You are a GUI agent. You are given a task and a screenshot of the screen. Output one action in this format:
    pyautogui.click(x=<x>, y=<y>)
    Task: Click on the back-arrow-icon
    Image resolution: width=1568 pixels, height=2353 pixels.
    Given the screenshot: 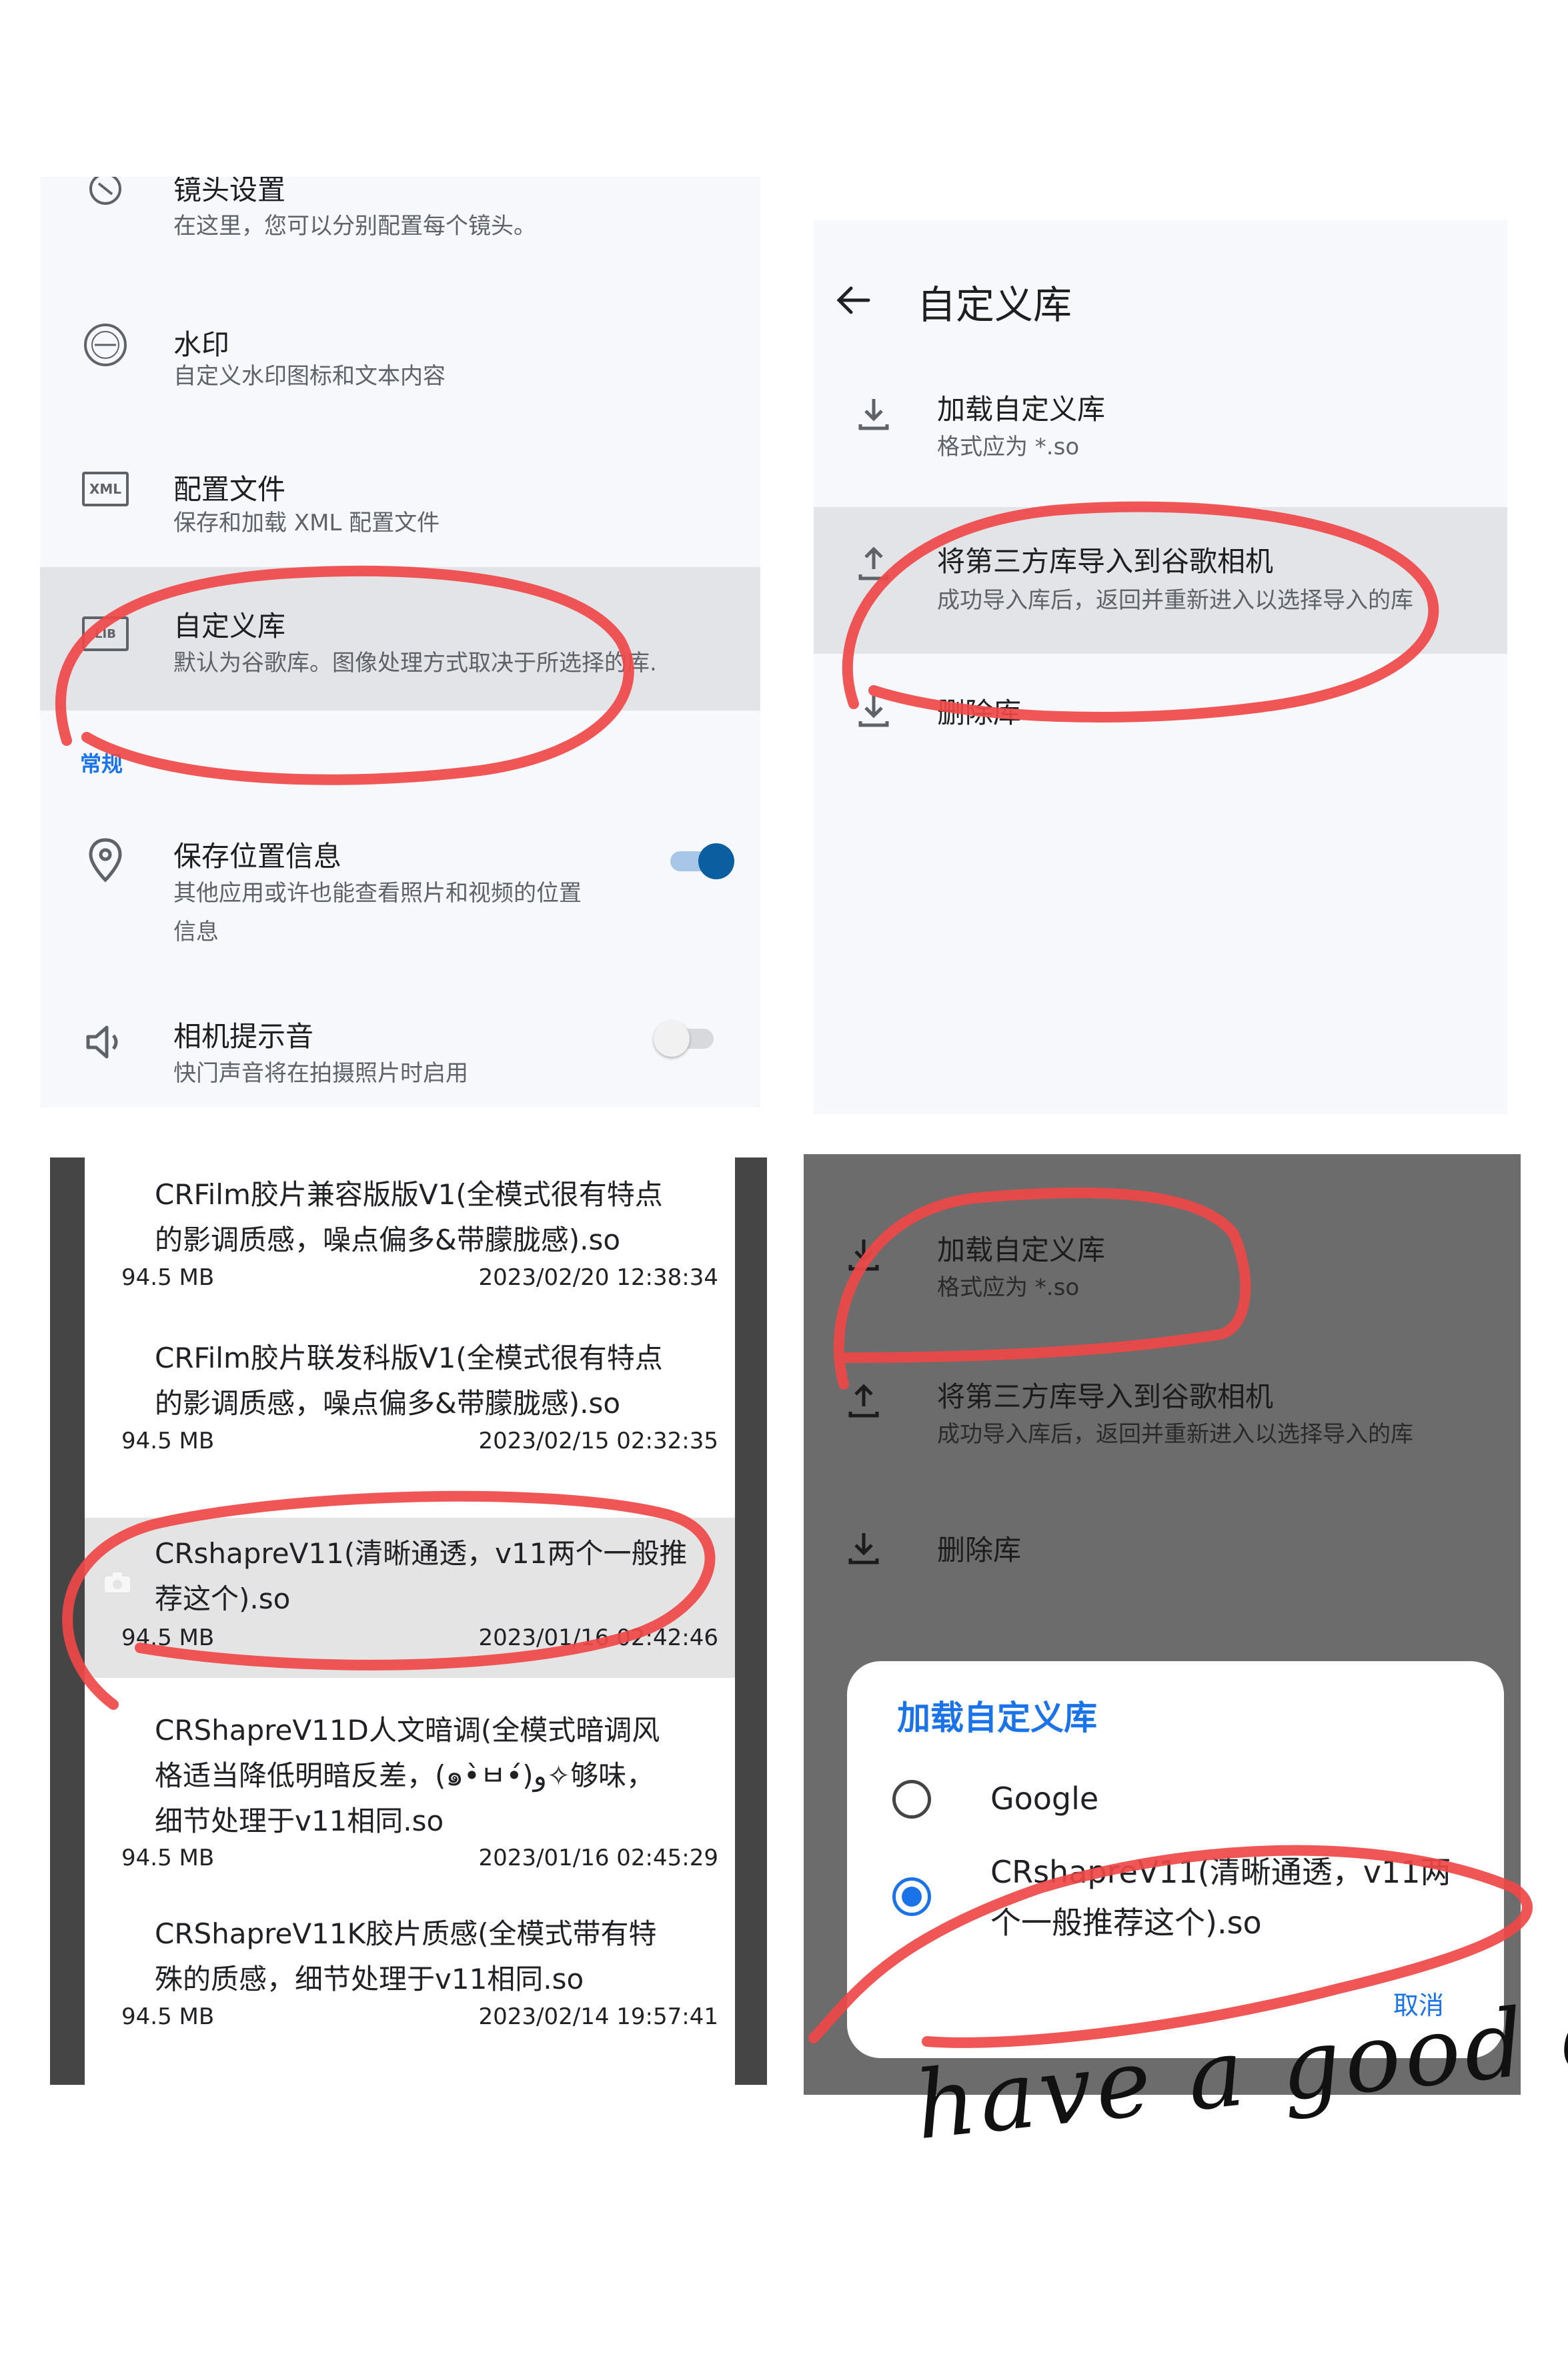 What is the action you would take?
    pyautogui.click(x=854, y=301)
    